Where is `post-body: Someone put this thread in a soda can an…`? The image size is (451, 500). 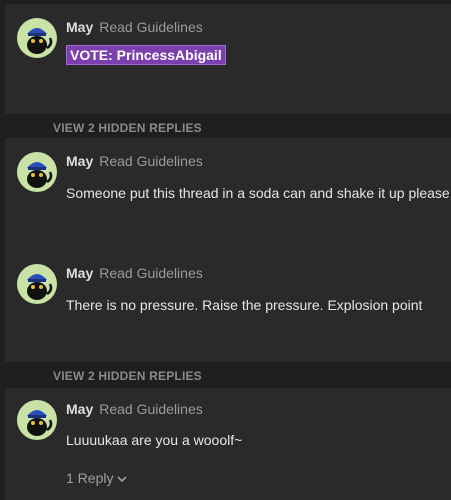
post-body: Someone put this thread in a soda can an… is located at coordinates (258, 193).